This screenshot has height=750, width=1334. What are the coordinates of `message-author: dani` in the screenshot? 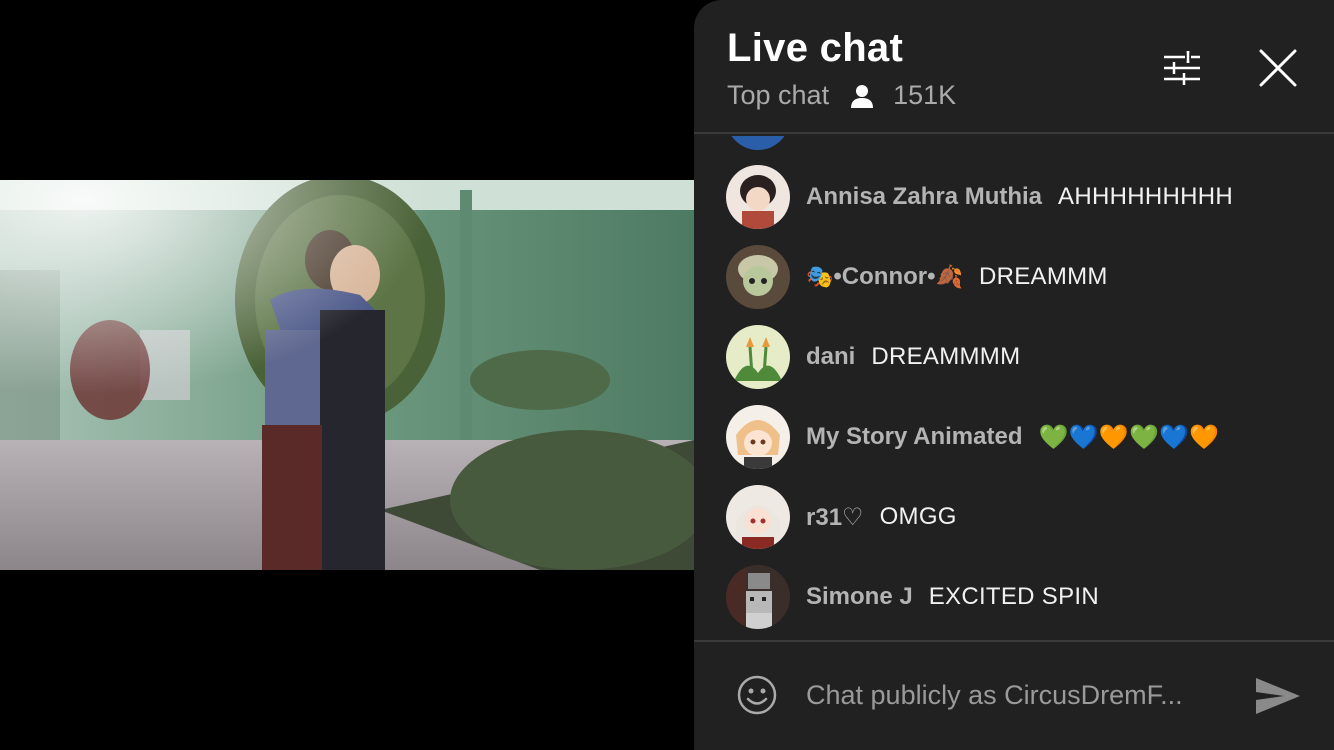 It's located at (831, 356).